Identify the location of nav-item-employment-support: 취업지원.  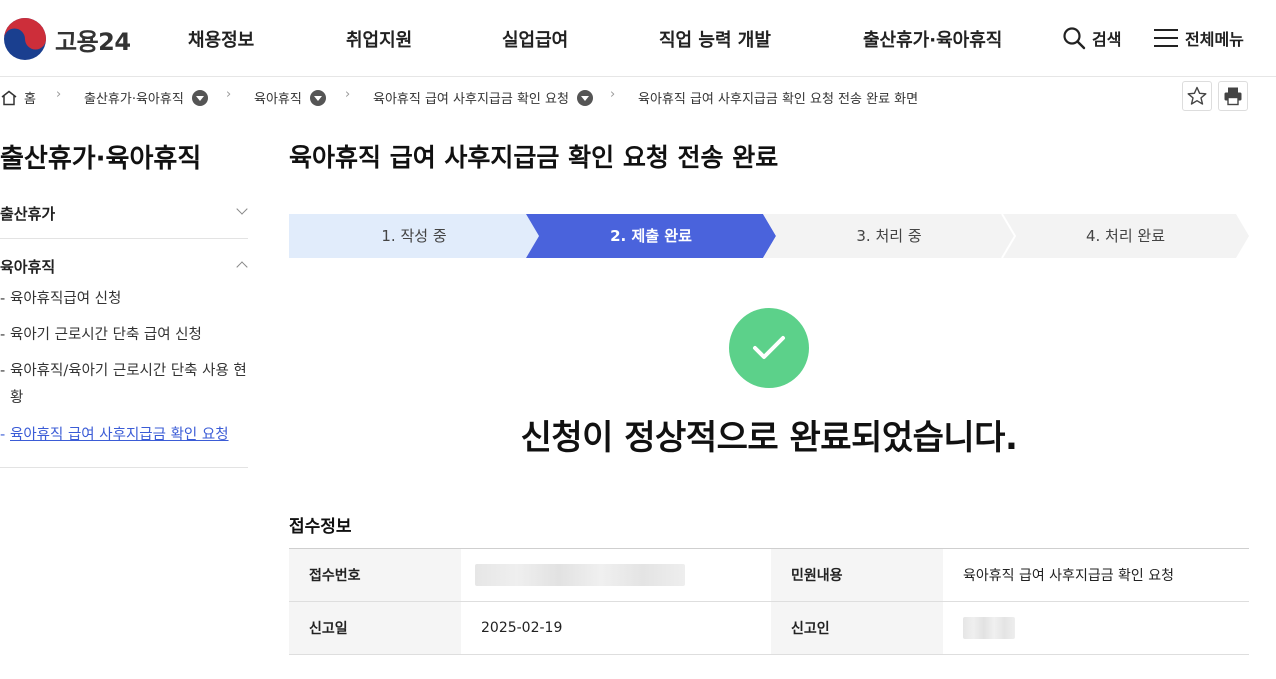
(379, 39).